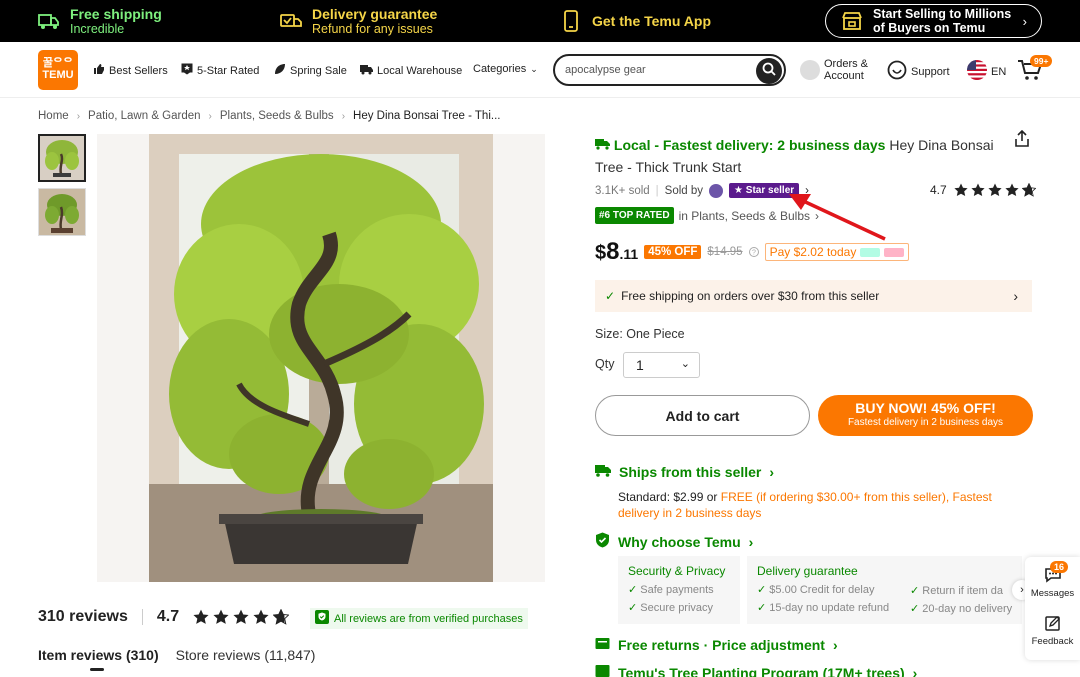  What do you see at coordinates (1052, 593) in the screenshot?
I see `messages-label: Messages` at bounding box center [1052, 593].